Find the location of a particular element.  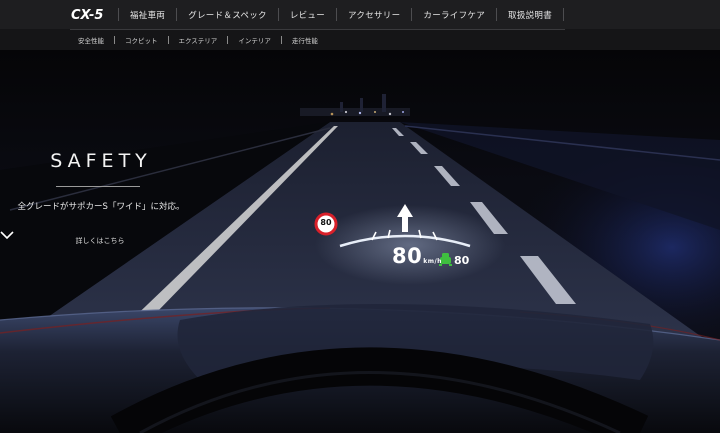

hero-title: SAFETY is located at coordinates (101, 161).